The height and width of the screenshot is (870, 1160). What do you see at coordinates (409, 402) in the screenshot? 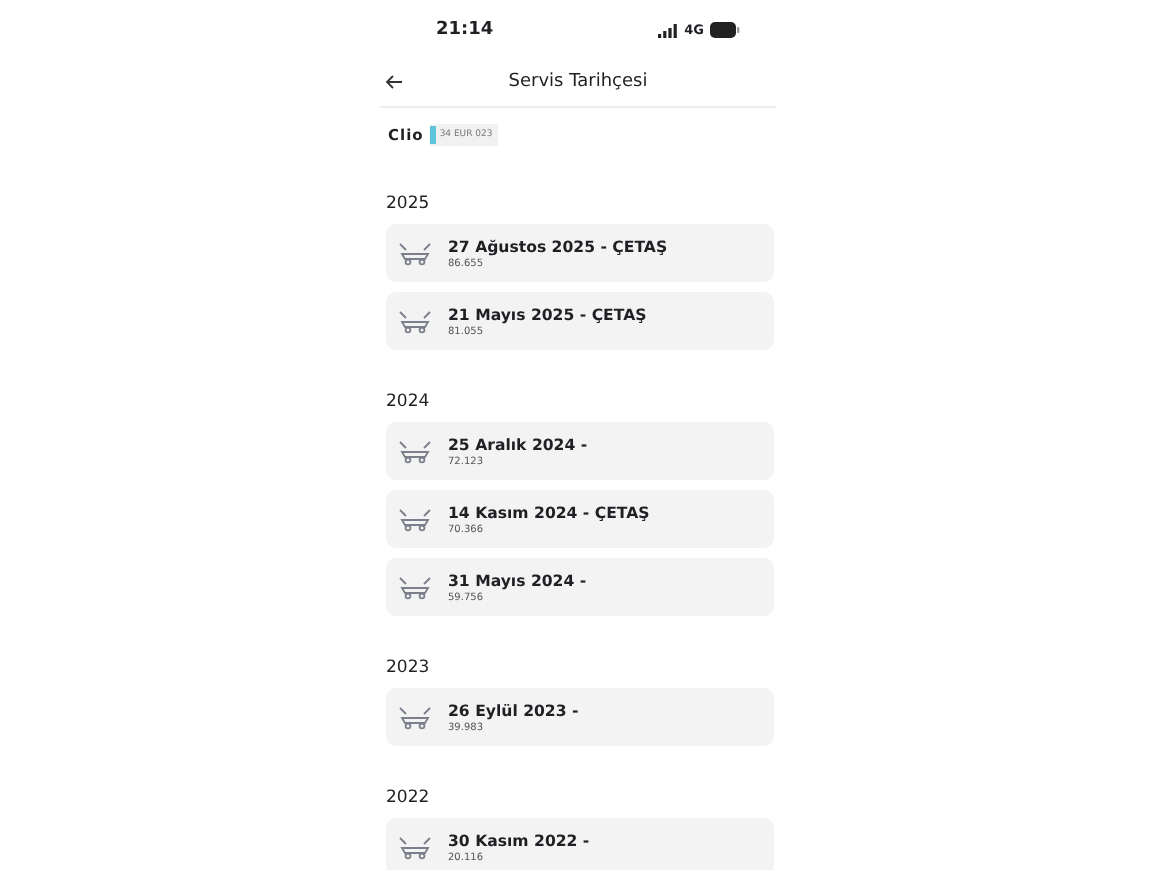
I see `year-heading: 2024` at bounding box center [409, 402].